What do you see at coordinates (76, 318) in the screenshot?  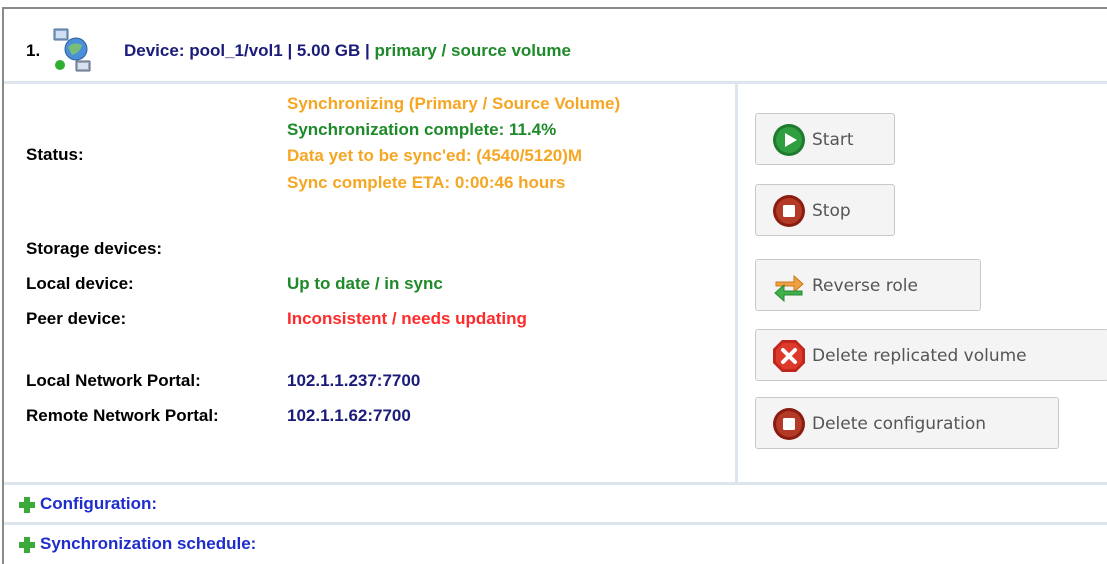 I see `peer-device-label: Peer device:` at bounding box center [76, 318].